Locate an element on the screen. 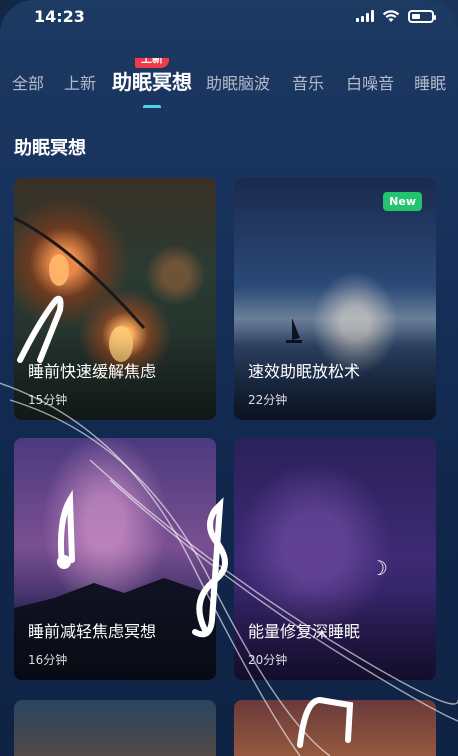 Image resolution: width=458 pixels, height=756 pixels. tab-sleep: 睡眠 is located at coordinates (430, 76).